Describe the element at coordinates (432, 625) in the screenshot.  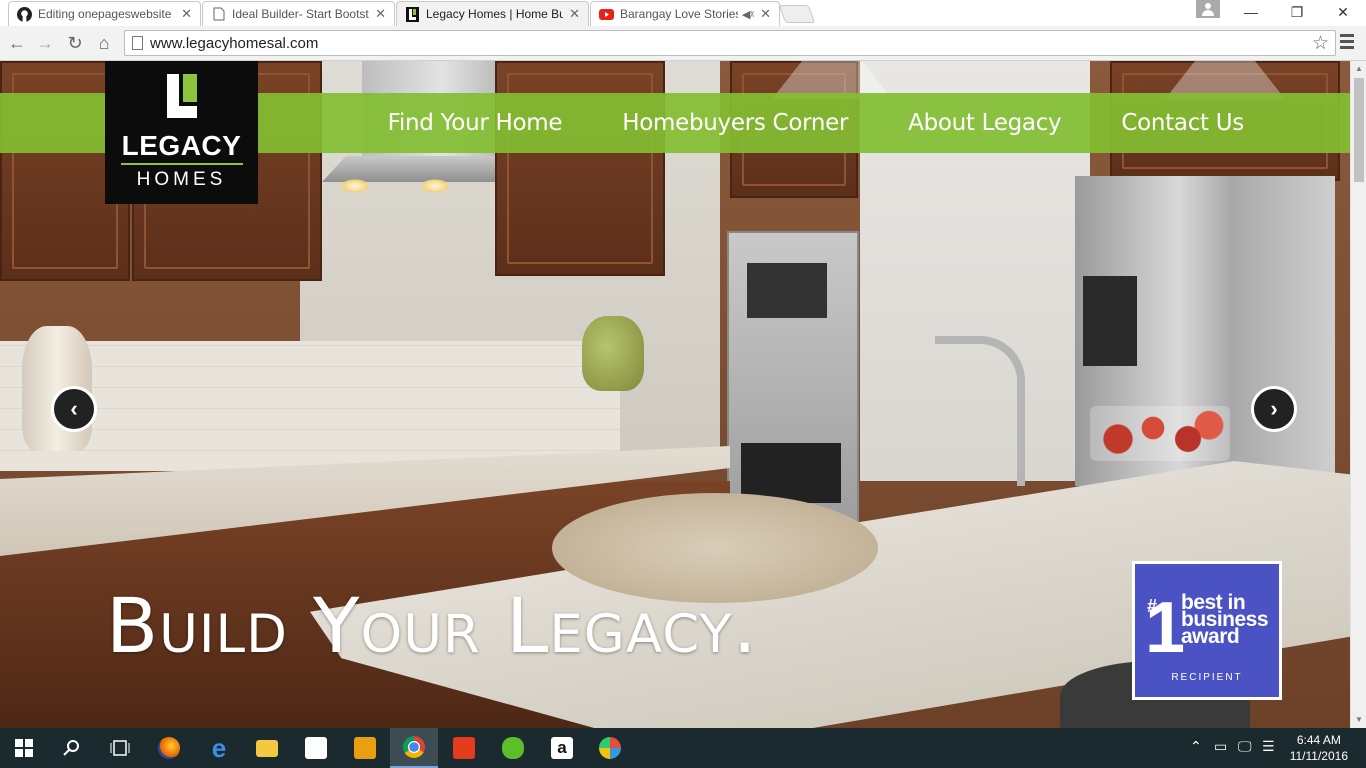
I see `hero-headline: Build Your Legacy.` at that location.